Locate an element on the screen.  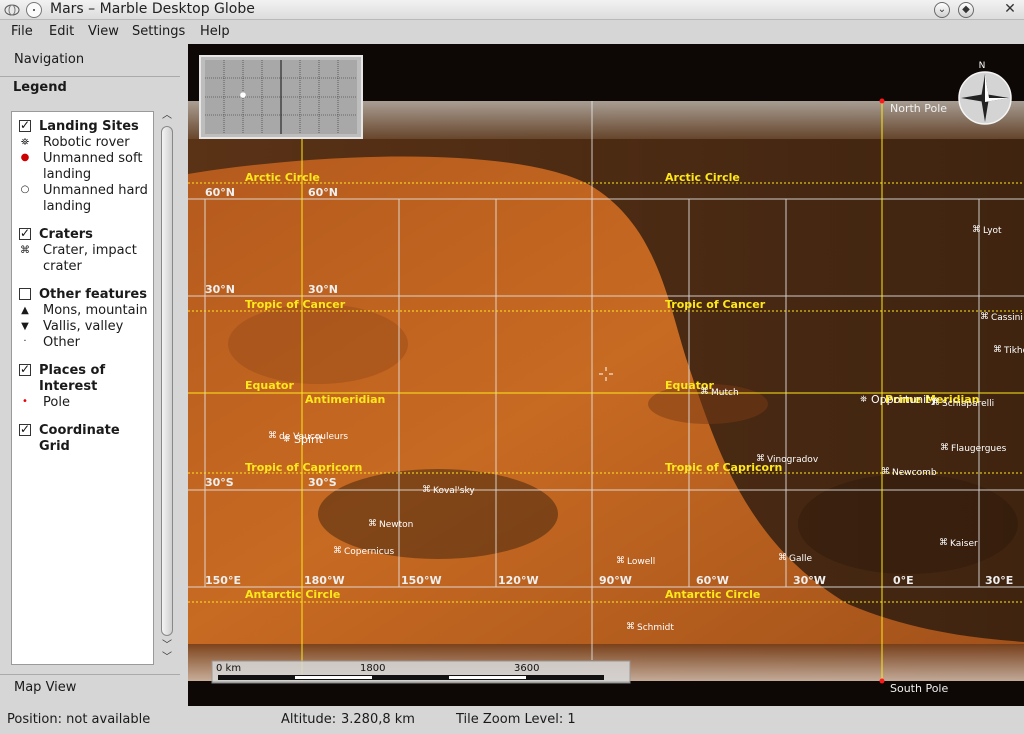
arctic-circle-label-2: Arctic Circle is located at coordinates (702, 177).